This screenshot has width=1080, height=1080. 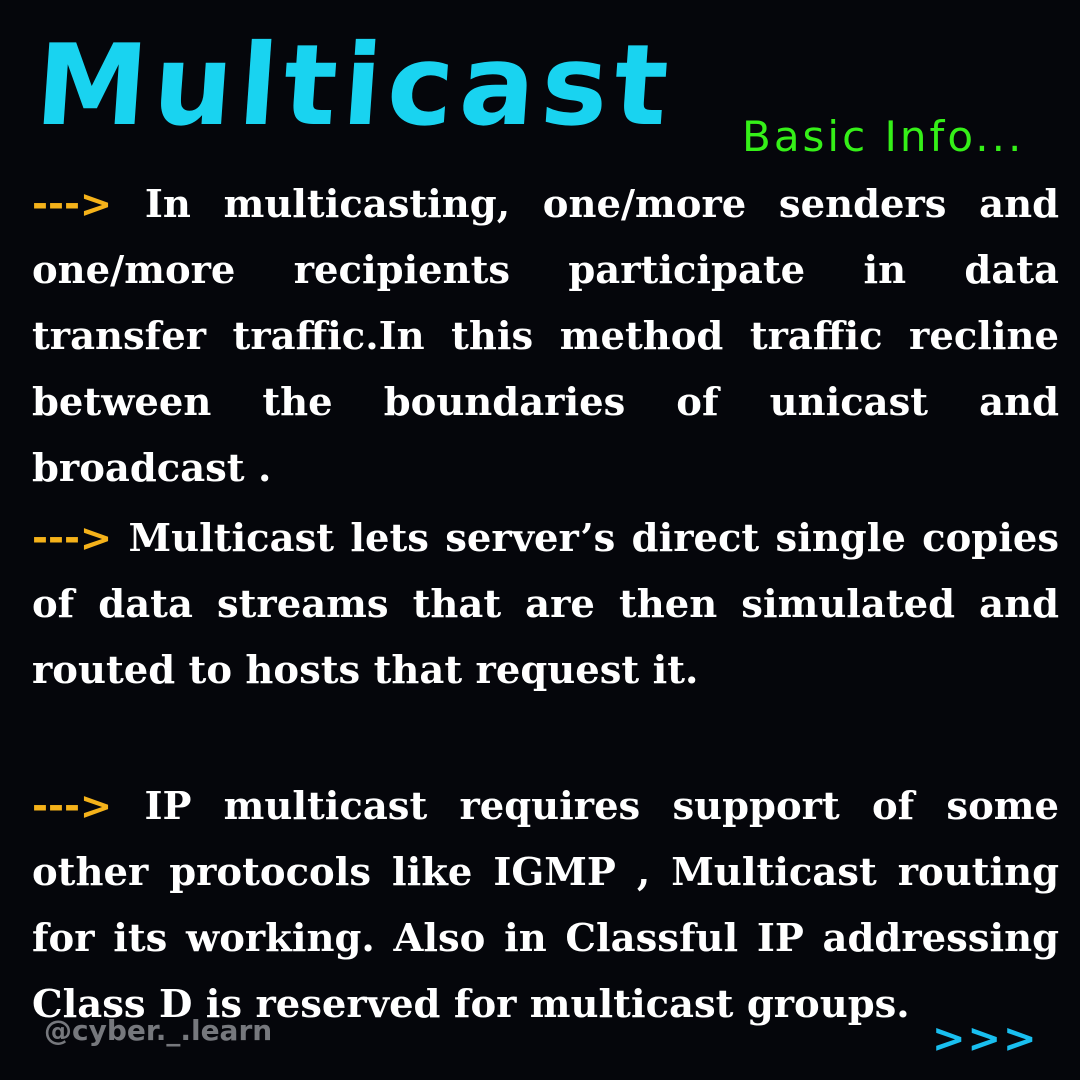 I want to click on page-title: Multicast, so click(x=355, y=86).